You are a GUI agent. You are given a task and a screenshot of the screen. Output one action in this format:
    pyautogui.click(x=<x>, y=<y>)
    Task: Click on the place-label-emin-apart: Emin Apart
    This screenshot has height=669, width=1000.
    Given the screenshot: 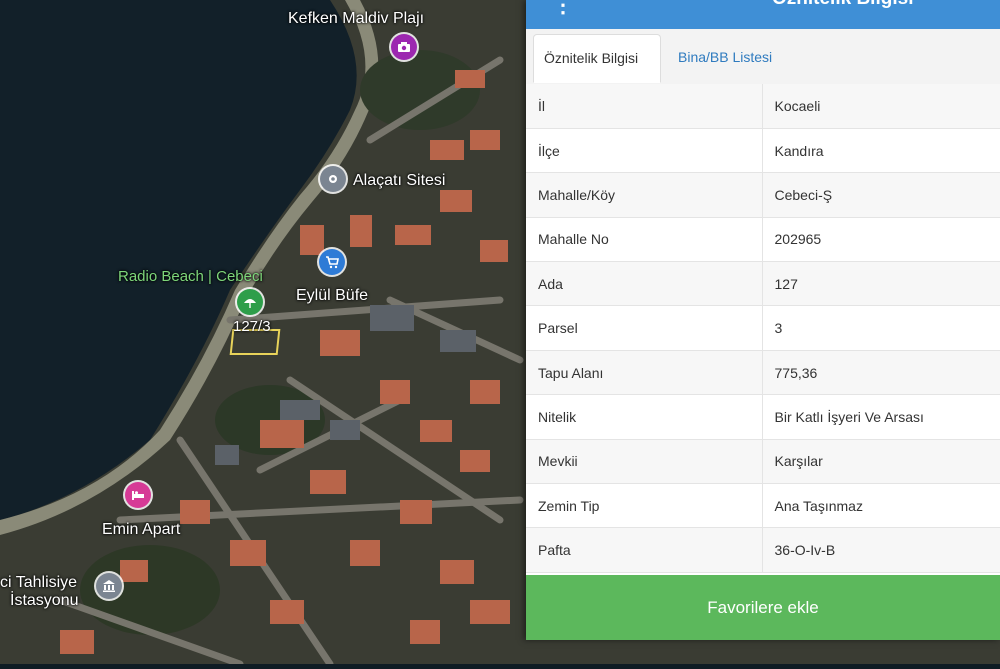 What is the action you would take?
    pyautogui.click(x=141, y=530)
    